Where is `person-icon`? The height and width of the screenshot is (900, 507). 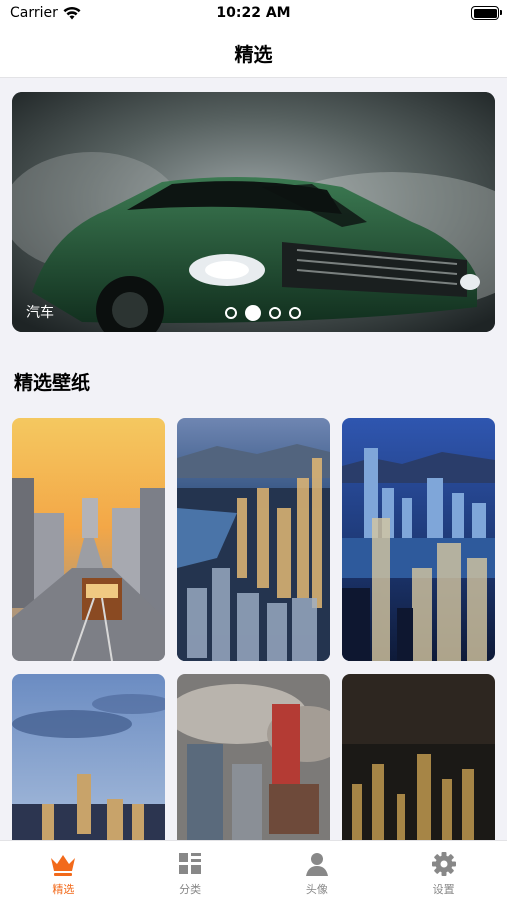
person-icon is located at coordinates (316, 864).